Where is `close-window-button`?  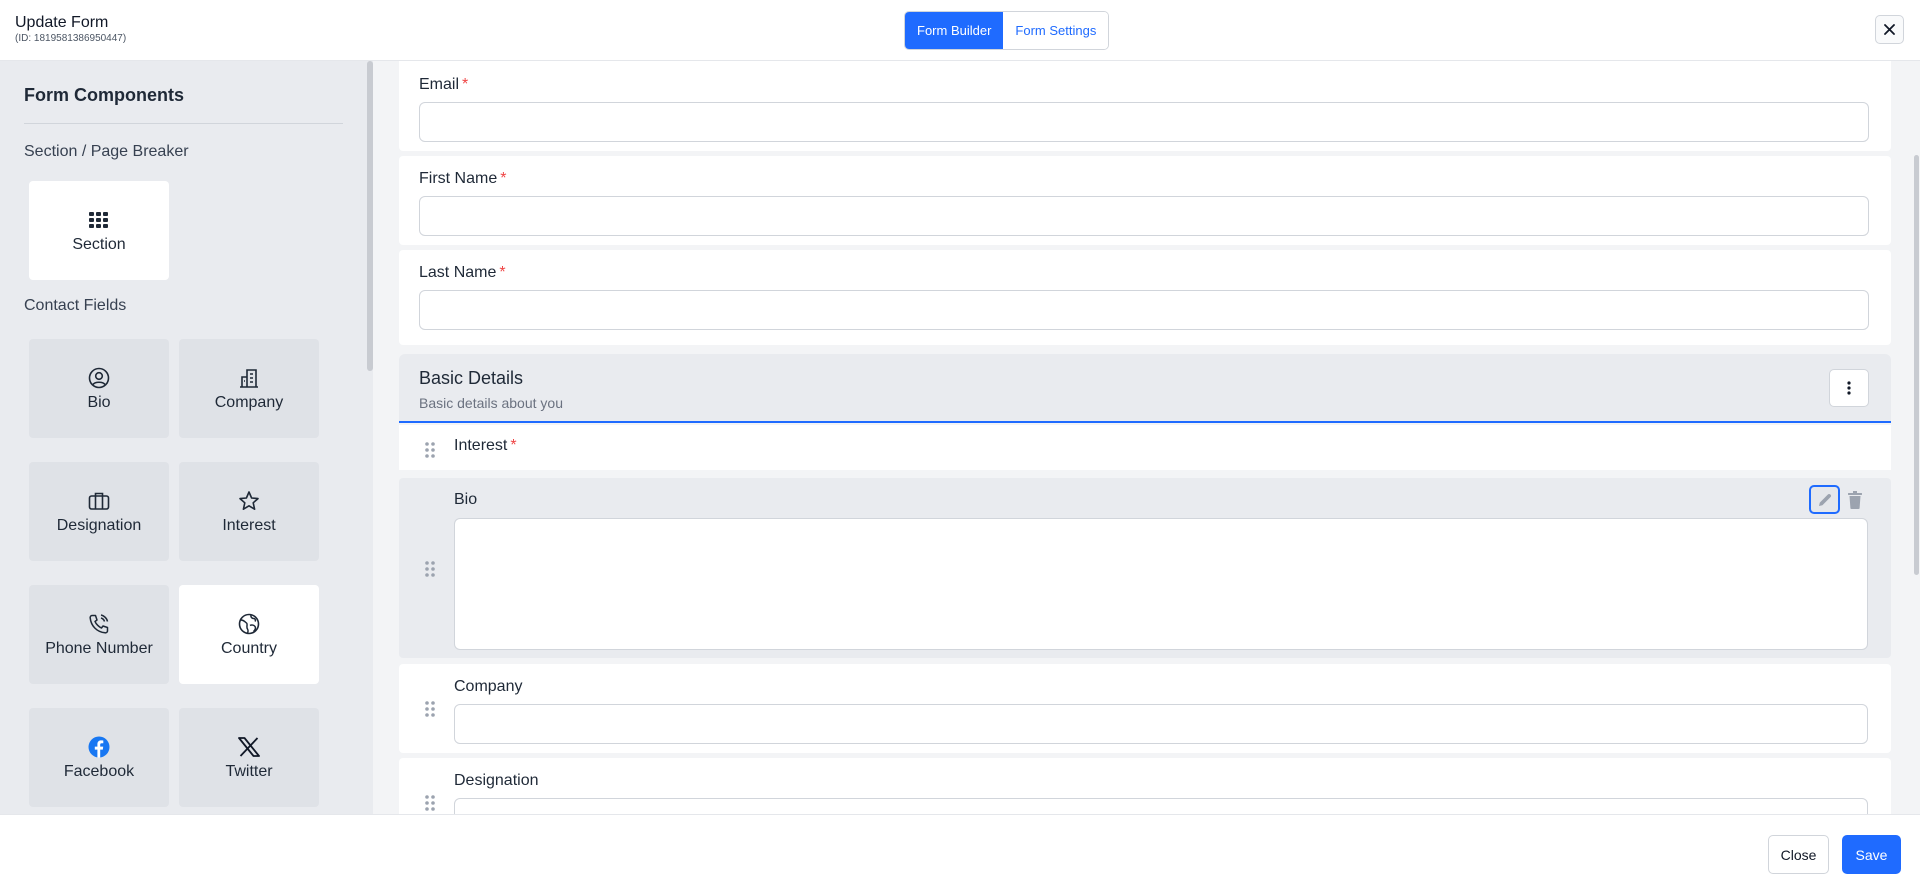
close-window-button is located at coordinates (1889, 29).